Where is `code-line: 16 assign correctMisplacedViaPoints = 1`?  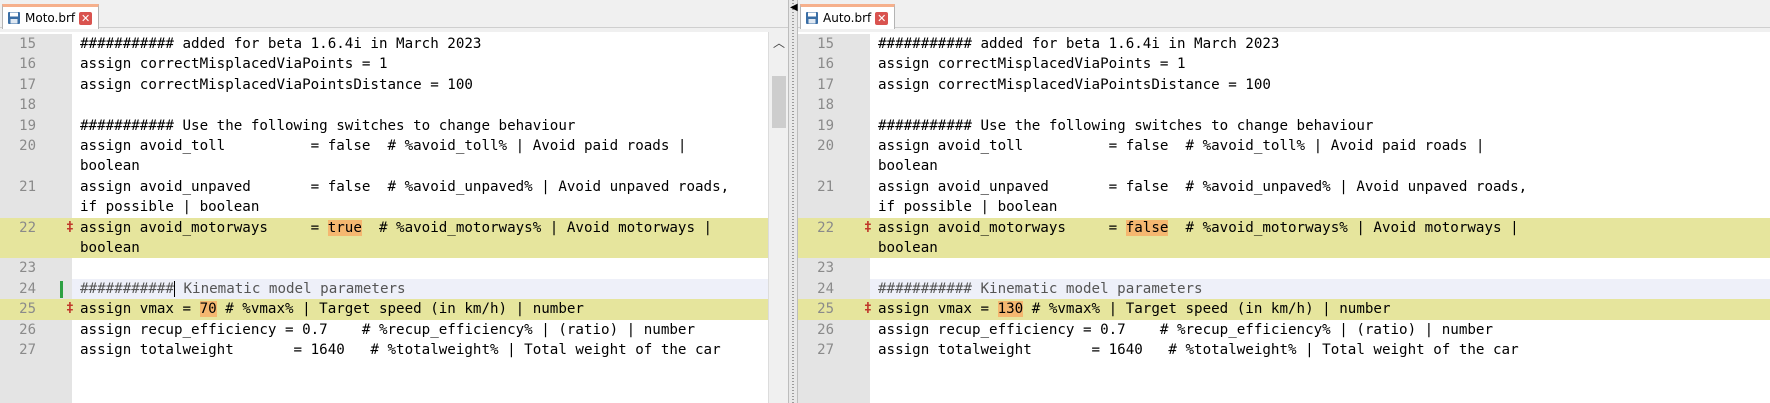 code-line: 16 assign correctMisplacedViaPoints = 1 is located at coordinates (394, 64).